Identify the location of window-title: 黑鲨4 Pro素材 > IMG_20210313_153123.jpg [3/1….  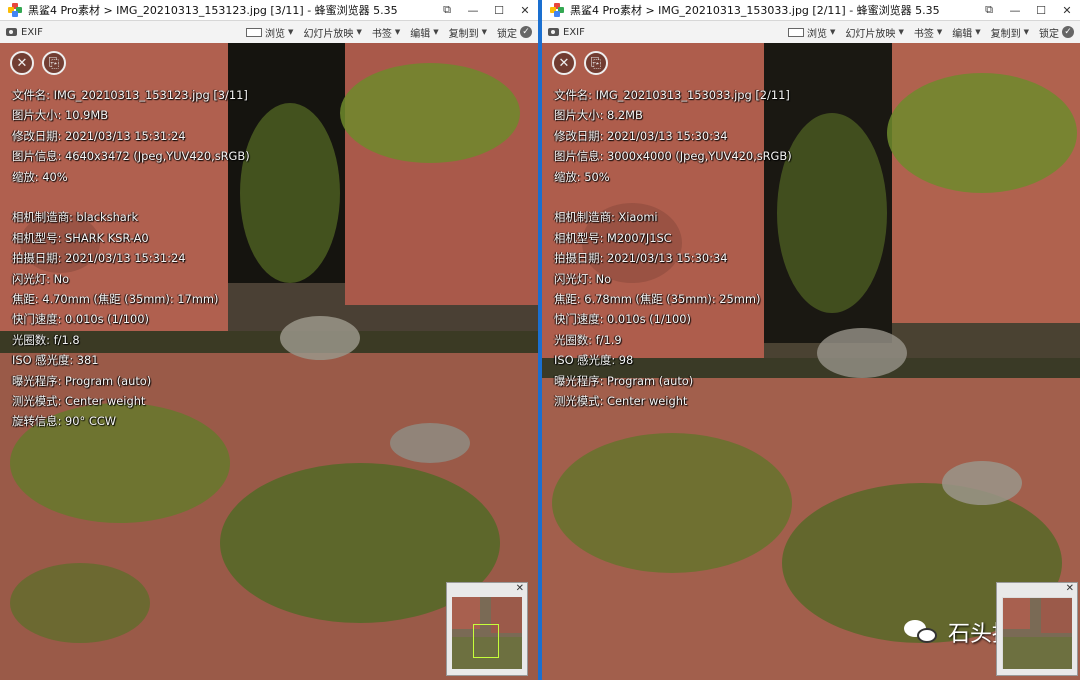
(213, 10).